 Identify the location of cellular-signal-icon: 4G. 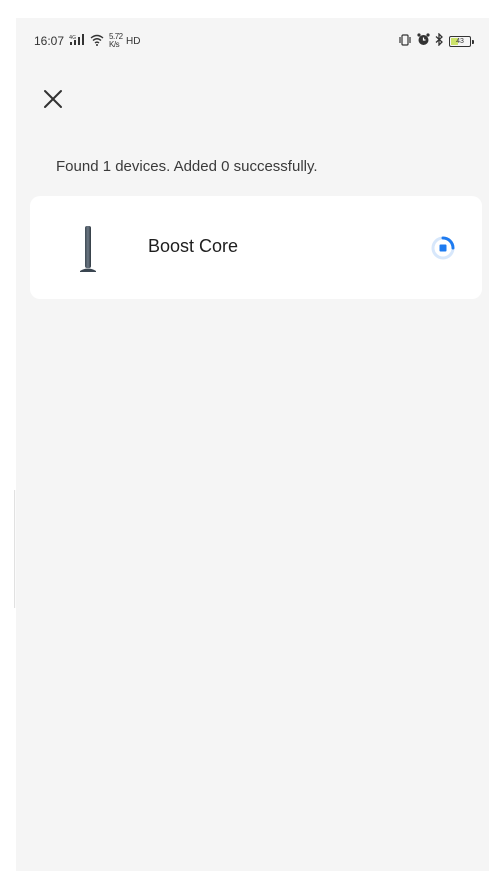
(77, 41).